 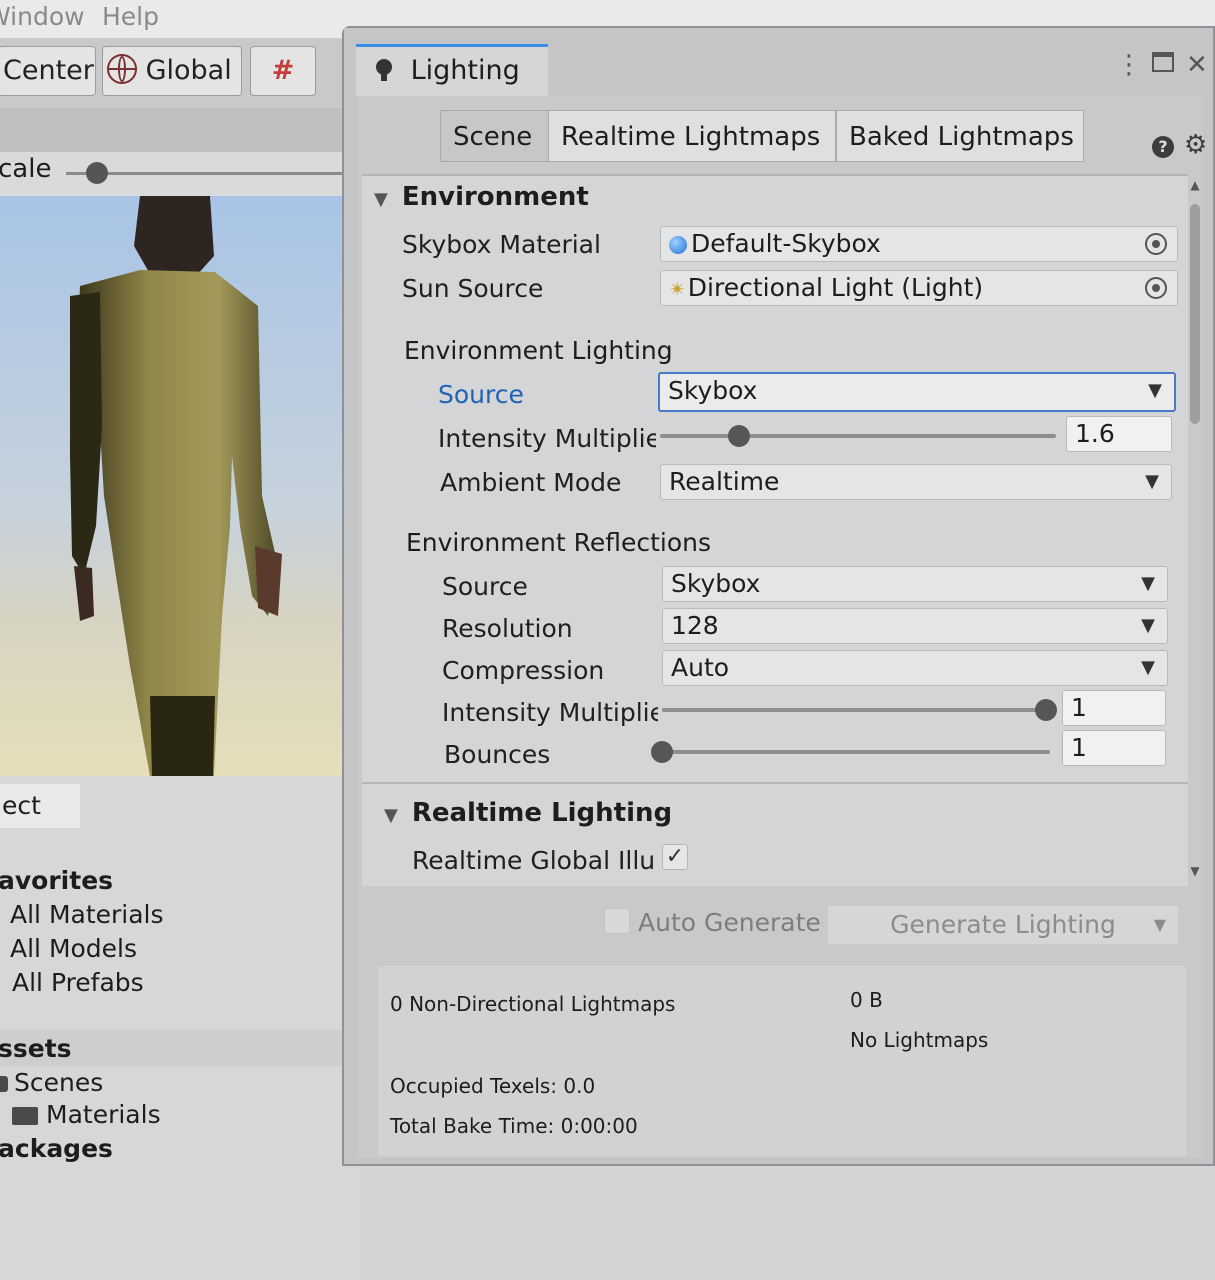 What do you see at coordinates (188, 70) in the screenshot?
I see `space-toggle-label: Global` at bounding box center [188, 70].